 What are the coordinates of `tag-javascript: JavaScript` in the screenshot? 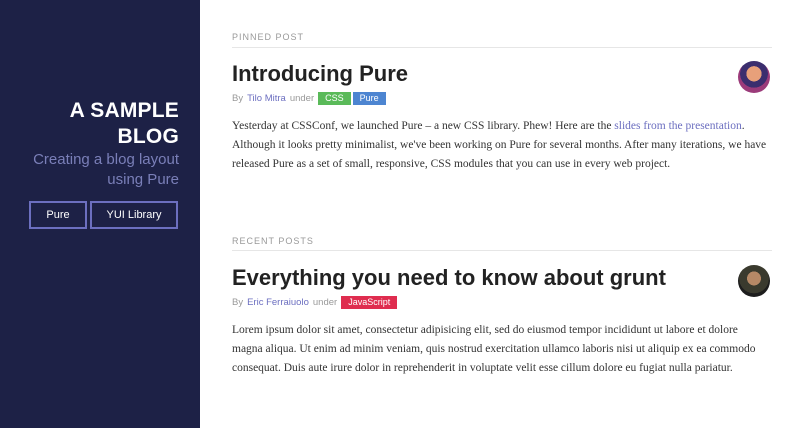 It's located at (369, 302).